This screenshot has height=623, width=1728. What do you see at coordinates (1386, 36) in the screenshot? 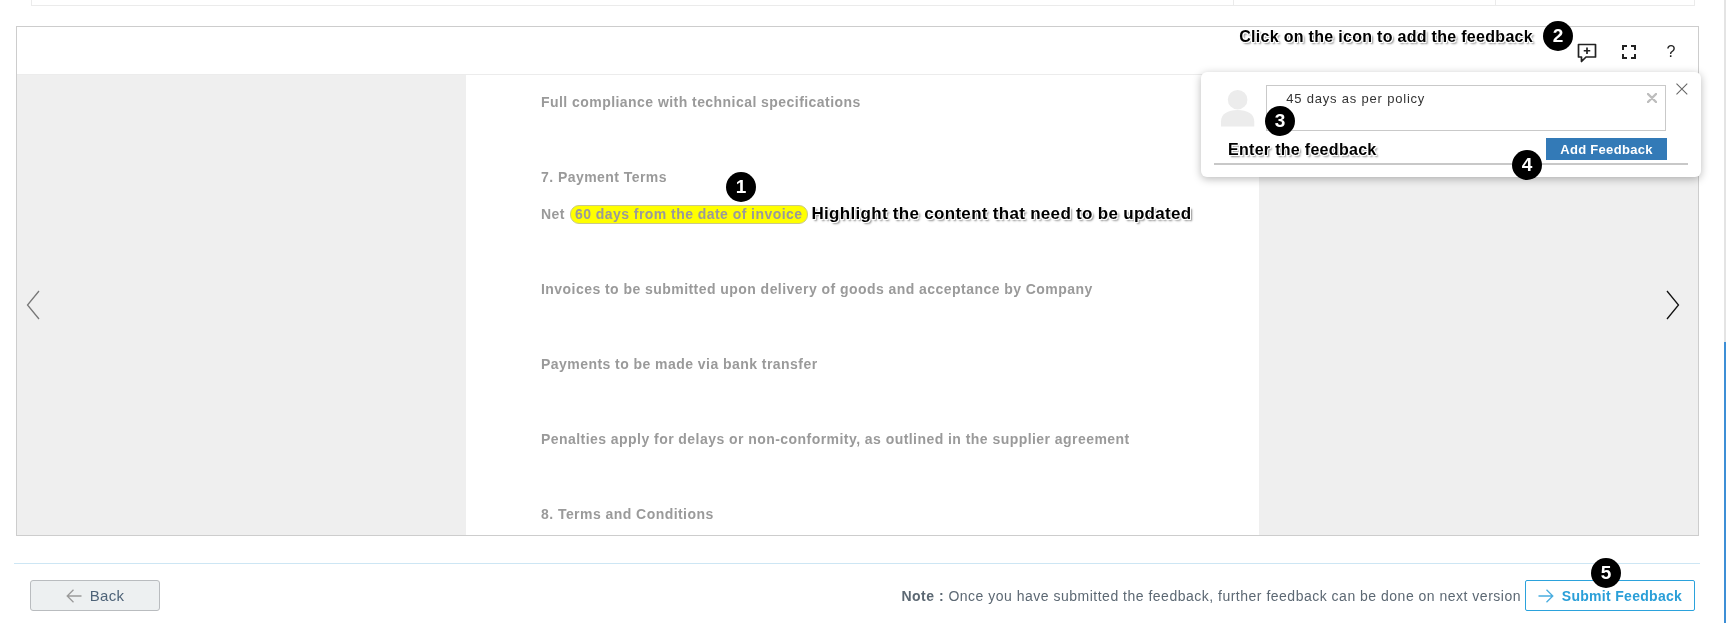
I see `callout-text: Click on the icon to add the feedback` at bounding box center [1386, 36].